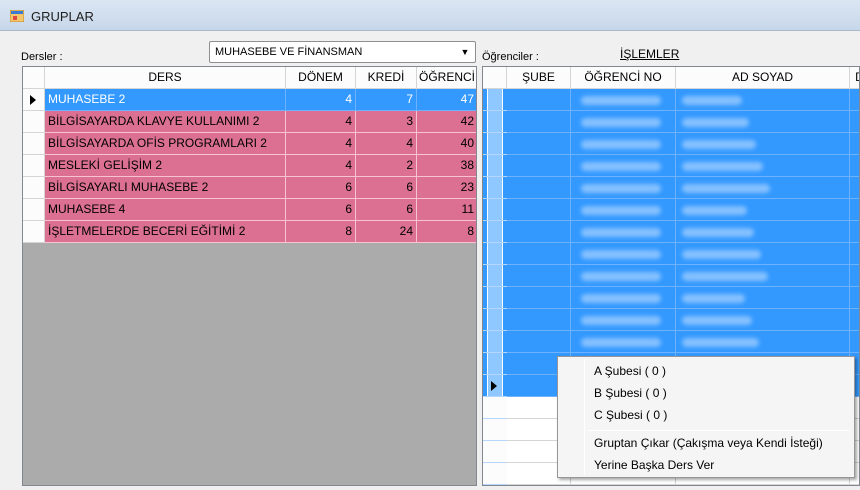  What do you see at coordinates (165, 78) in the screenshot?
I see `col-header-ders: DERS` at bounding box center [165, 78].